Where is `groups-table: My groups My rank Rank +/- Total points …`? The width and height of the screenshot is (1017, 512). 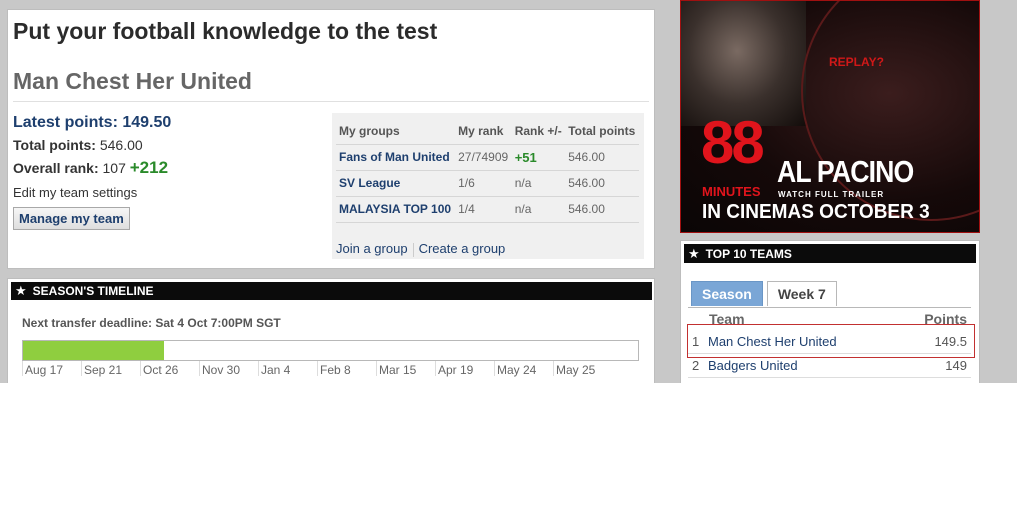
groups-table: My groups My rank Rank +/- Total points … is located at coordinates (487, 171).